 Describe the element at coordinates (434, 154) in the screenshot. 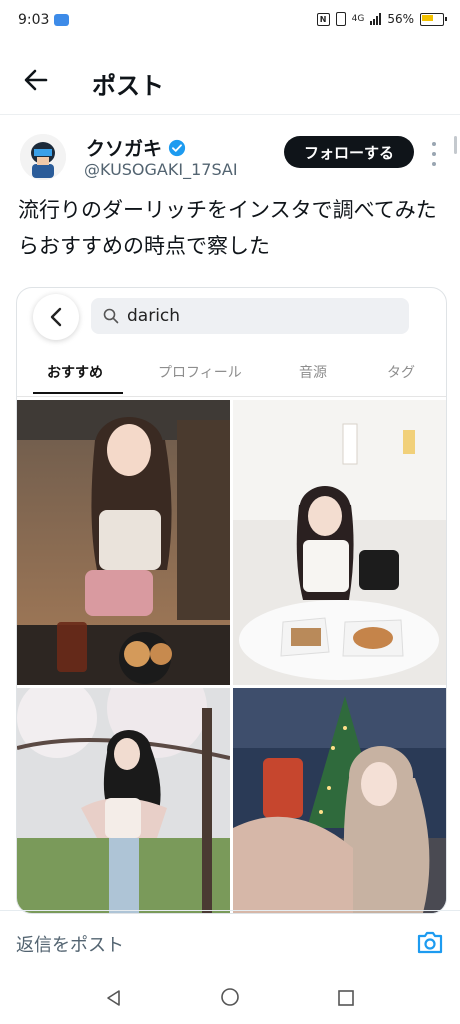

I see `more-options-icon` at that location.